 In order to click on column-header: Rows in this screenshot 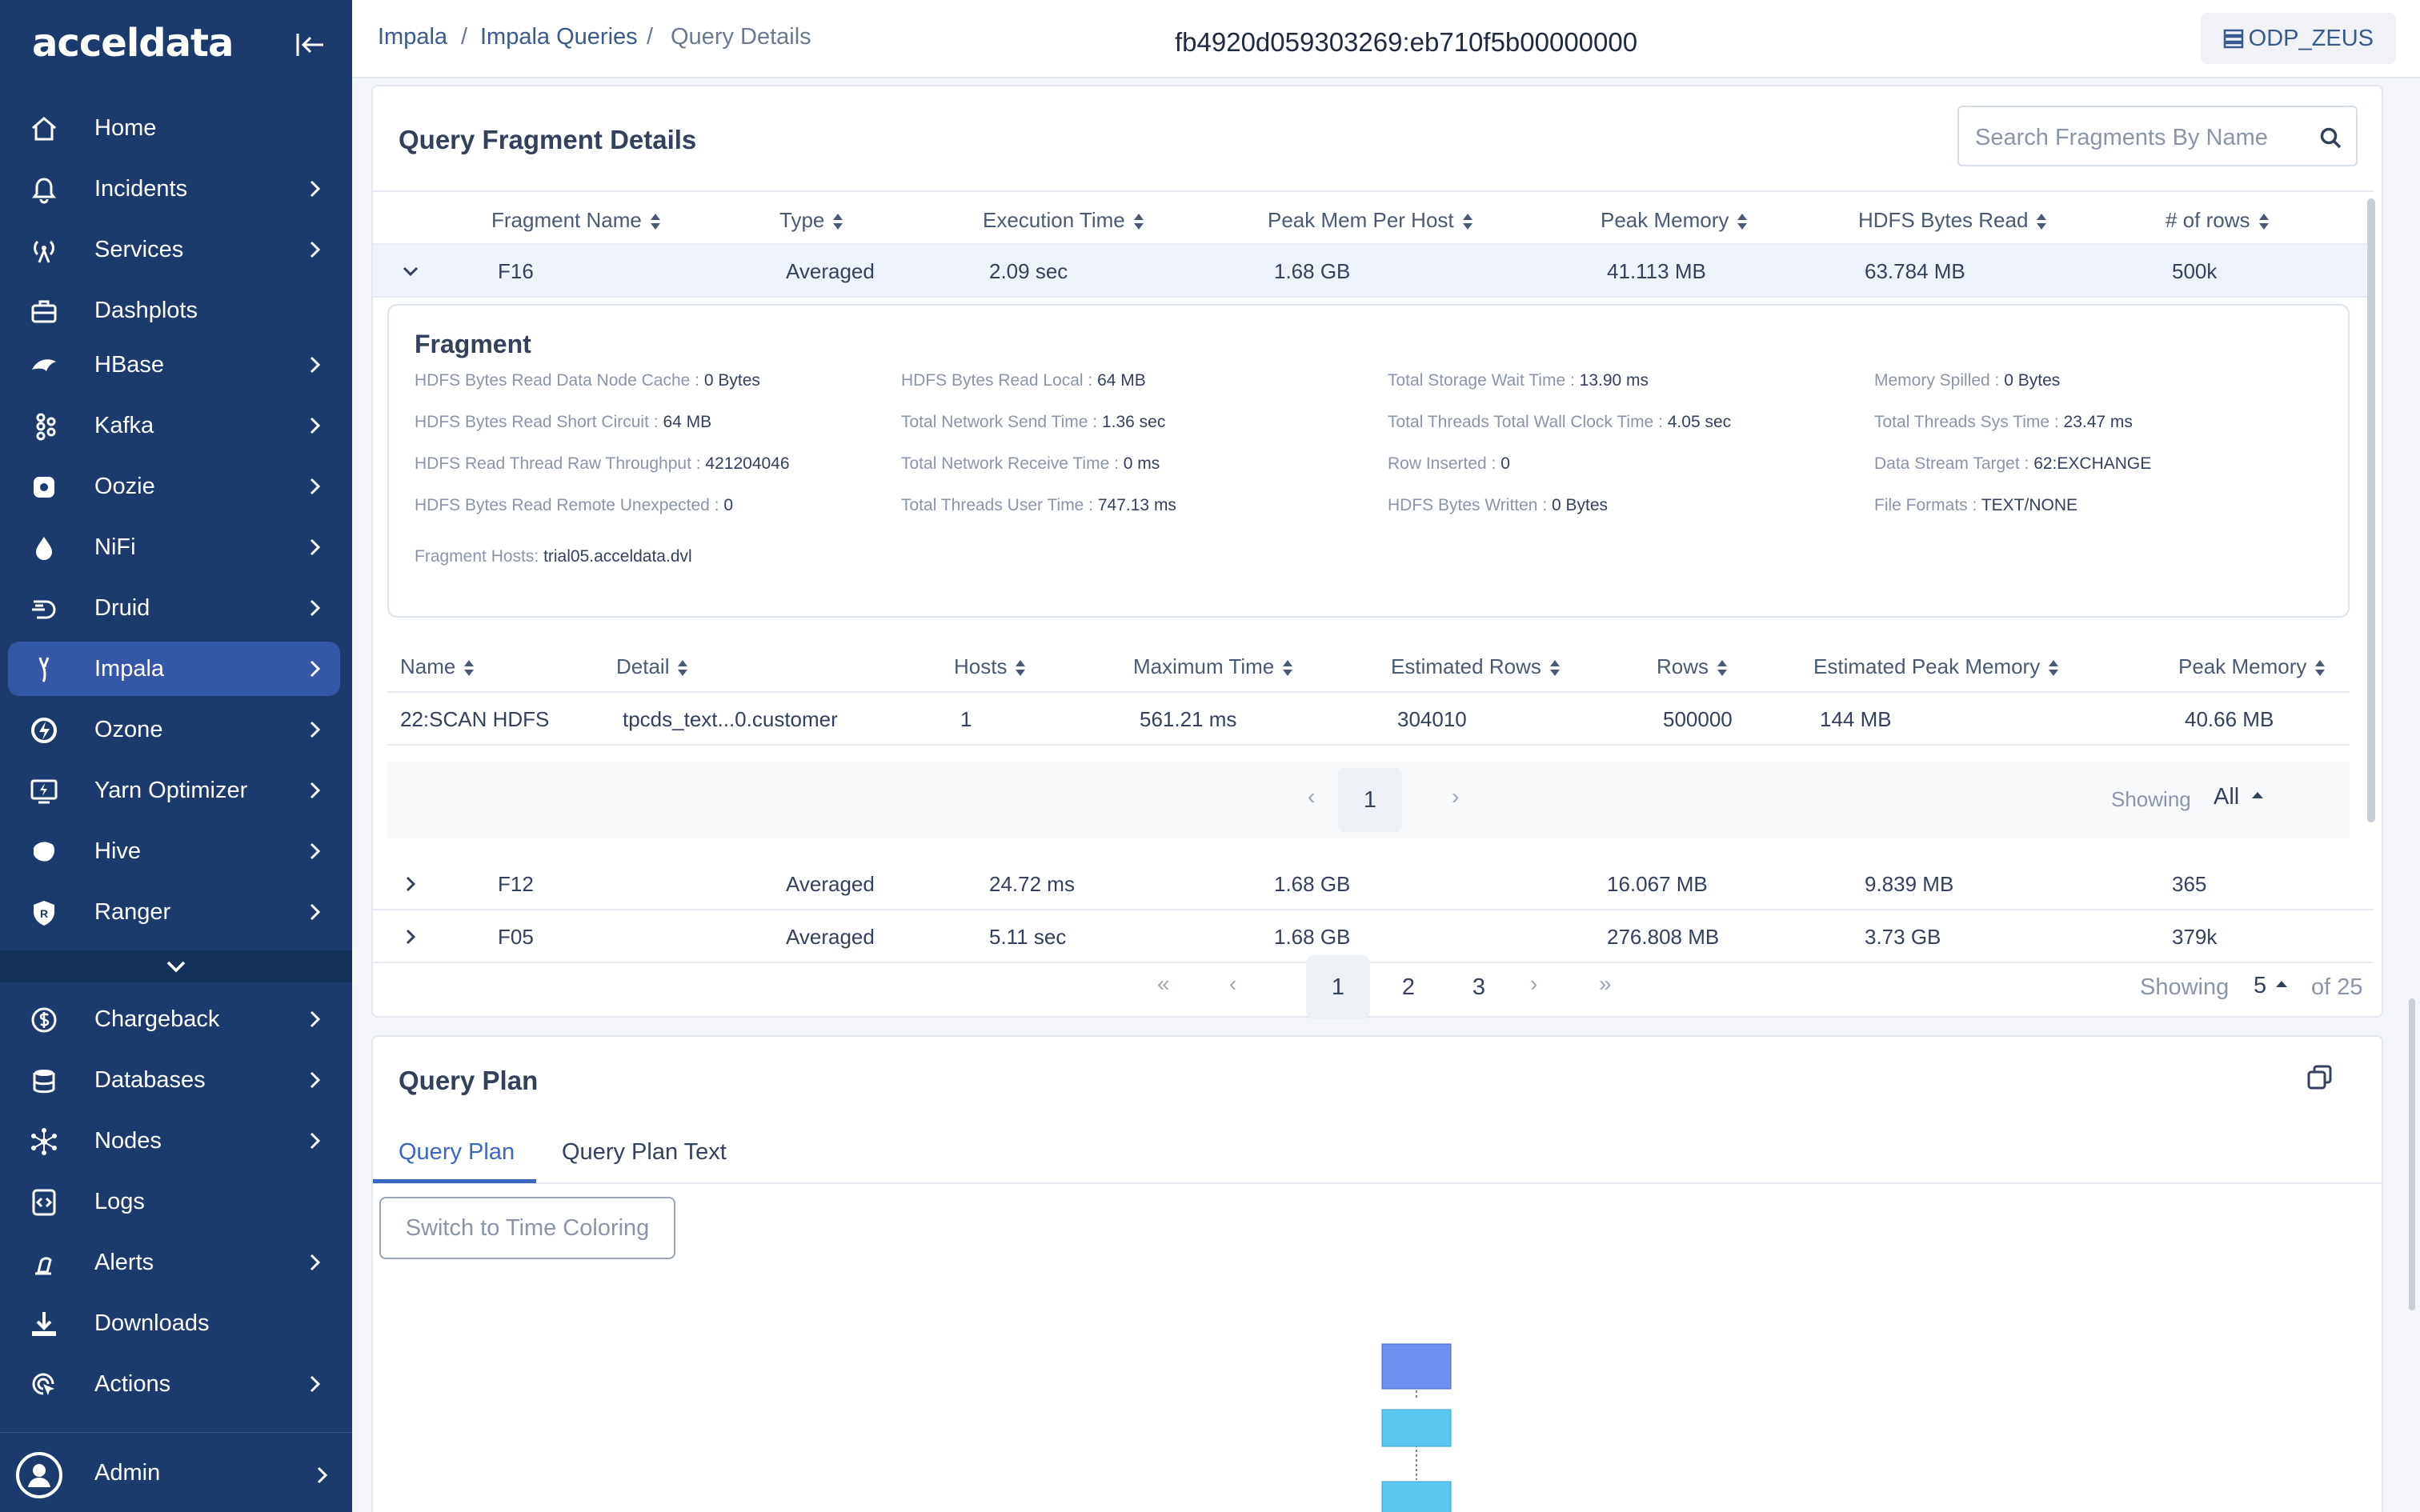, I will do `click(1692, 666)`.